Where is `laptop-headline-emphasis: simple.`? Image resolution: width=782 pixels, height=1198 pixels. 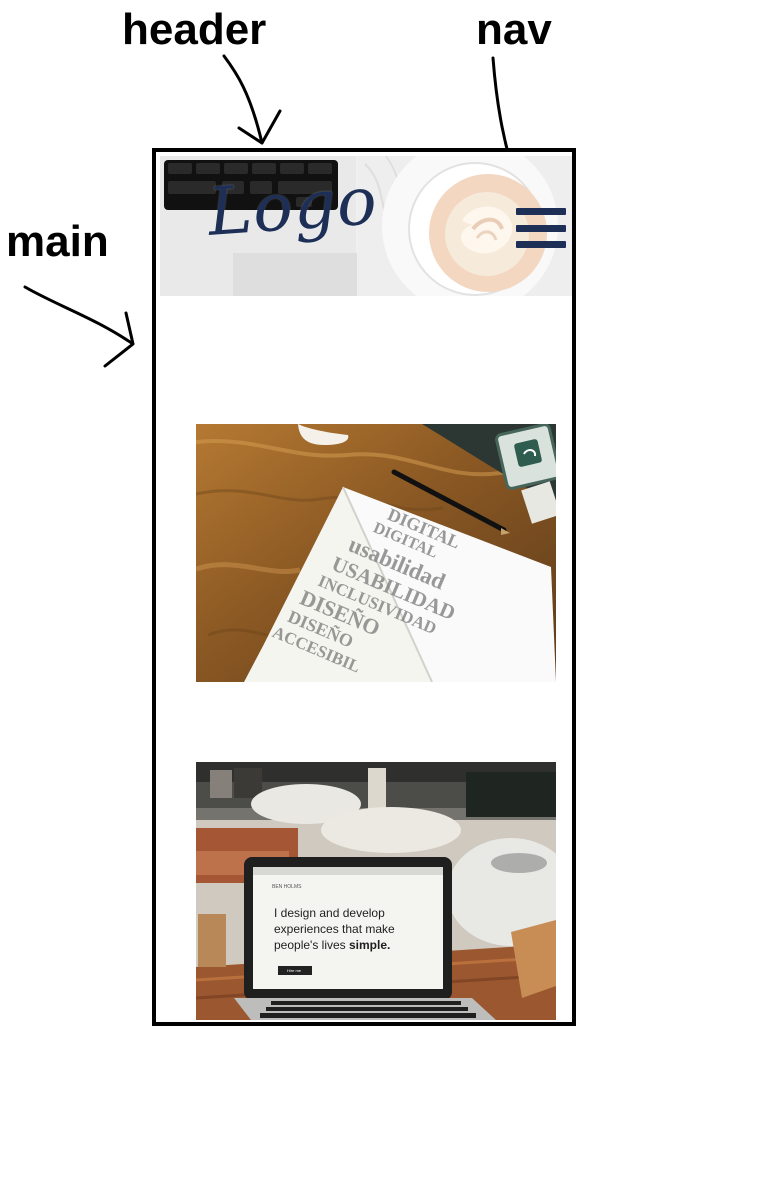 laptop-headline-emphasis: simple. is located at coordinates (369, 945).